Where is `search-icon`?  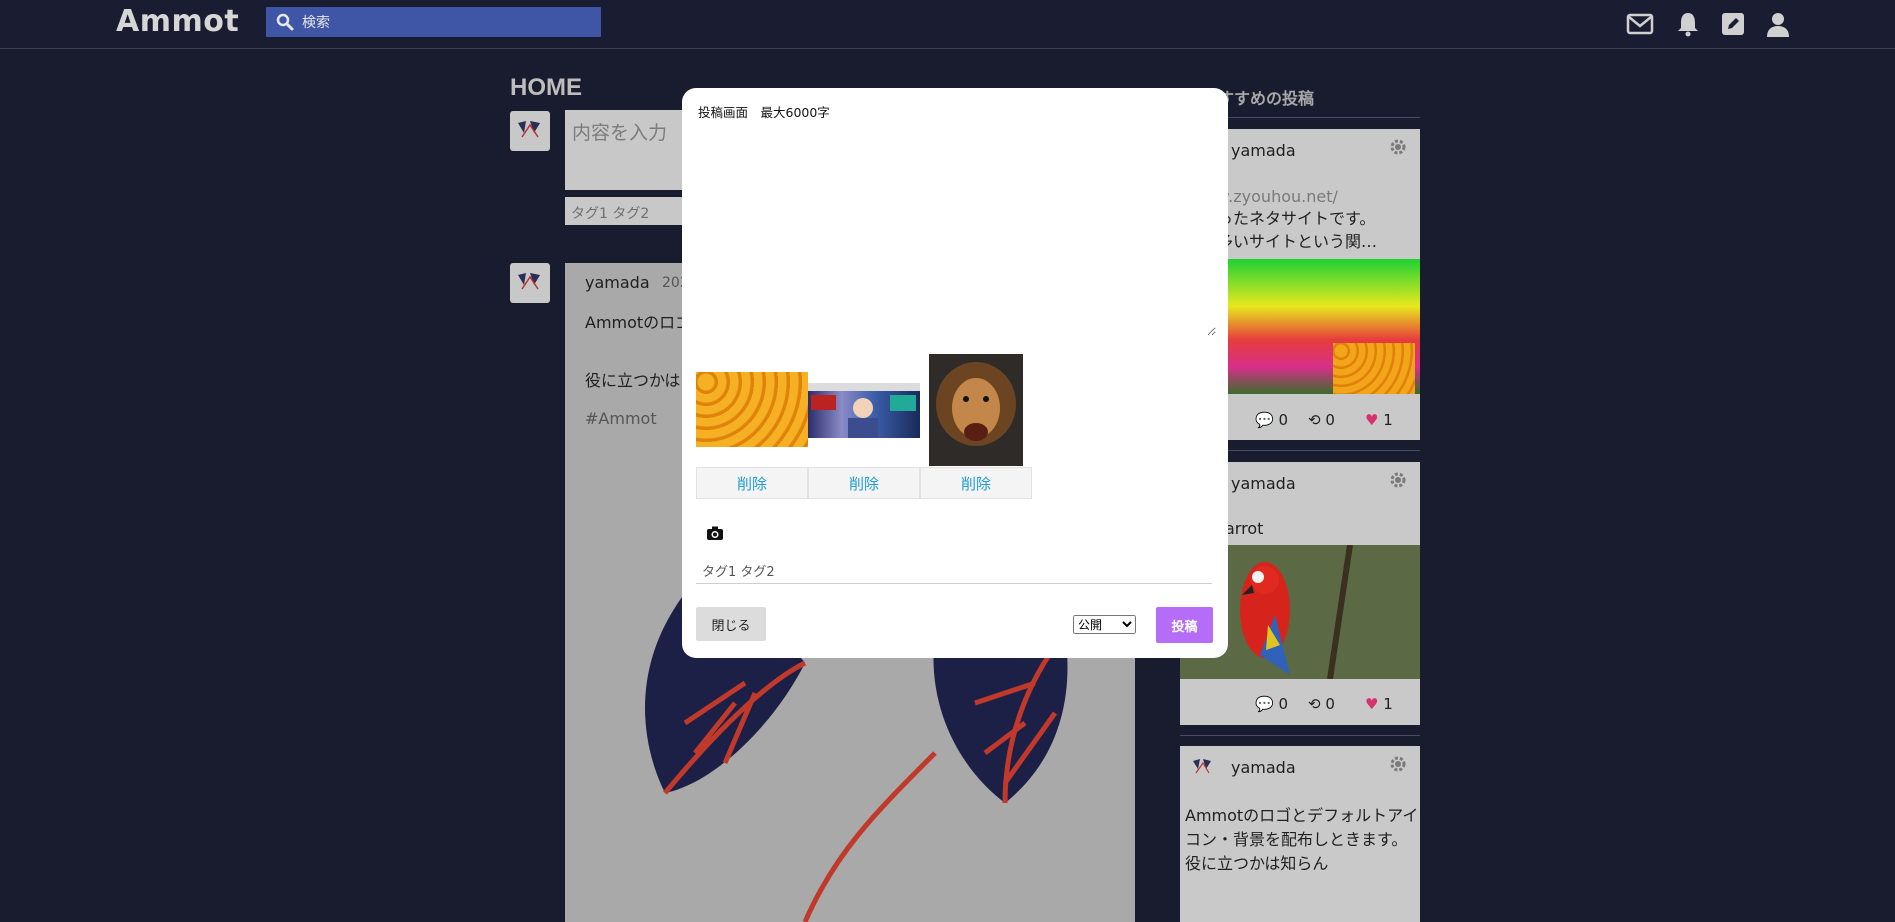 search-icon is located at coordinates (285, 22).